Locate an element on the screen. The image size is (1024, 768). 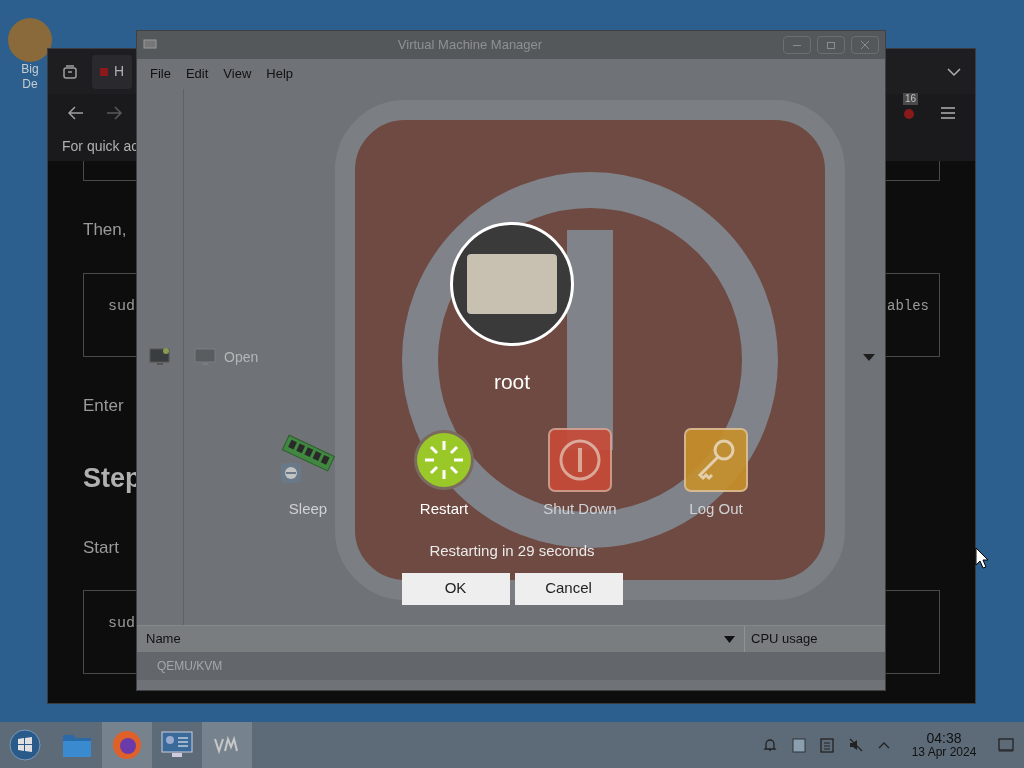
show-desktop-icon is located at coordinates (1006, 745).